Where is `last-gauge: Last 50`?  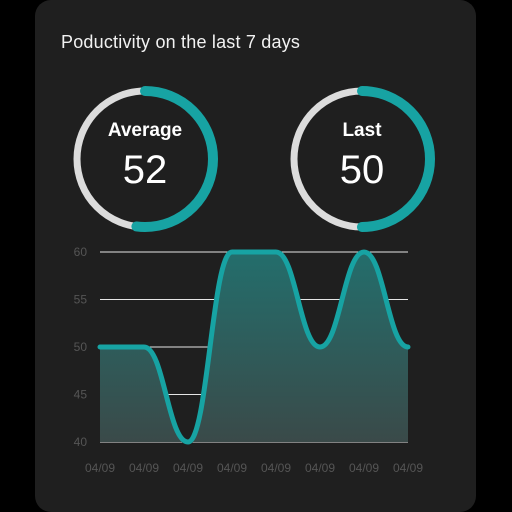 last-gauge: Last 50 is located at coordinates (362, 159).